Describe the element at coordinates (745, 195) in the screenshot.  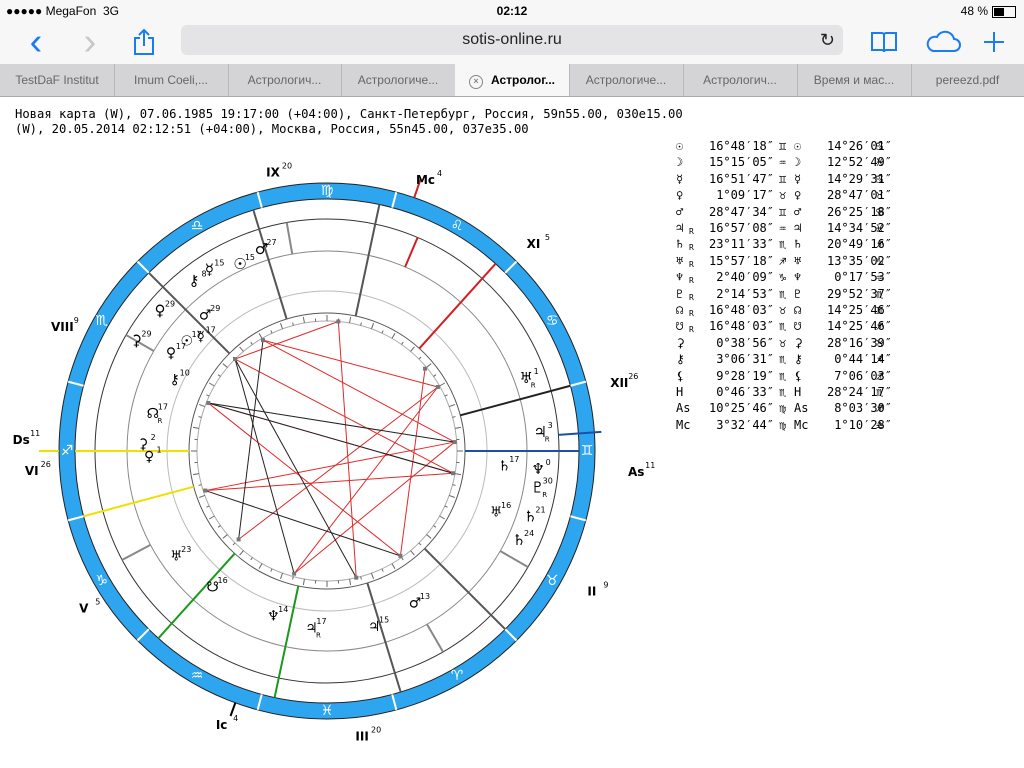
I see `cell-v1: 1°09′17″` at that location.